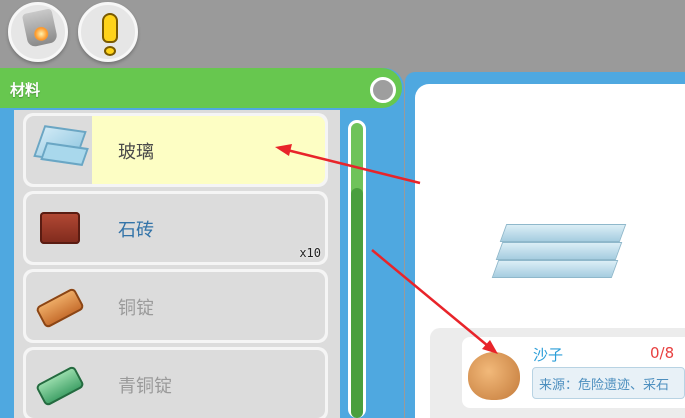 The width and height of the screenshot is (685, 418). Describe the element at coordinates (283, 150) in the screenshot. I see `arrow-head` at that location.